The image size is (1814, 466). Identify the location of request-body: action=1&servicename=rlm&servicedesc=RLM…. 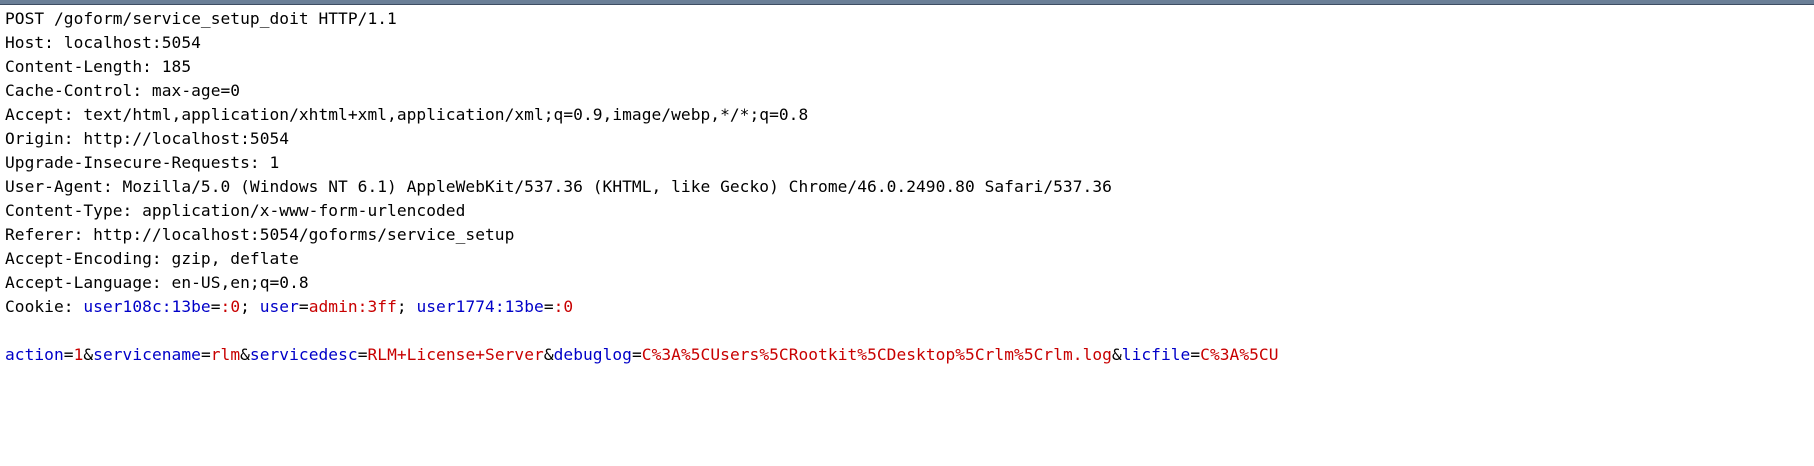
(642, 355).